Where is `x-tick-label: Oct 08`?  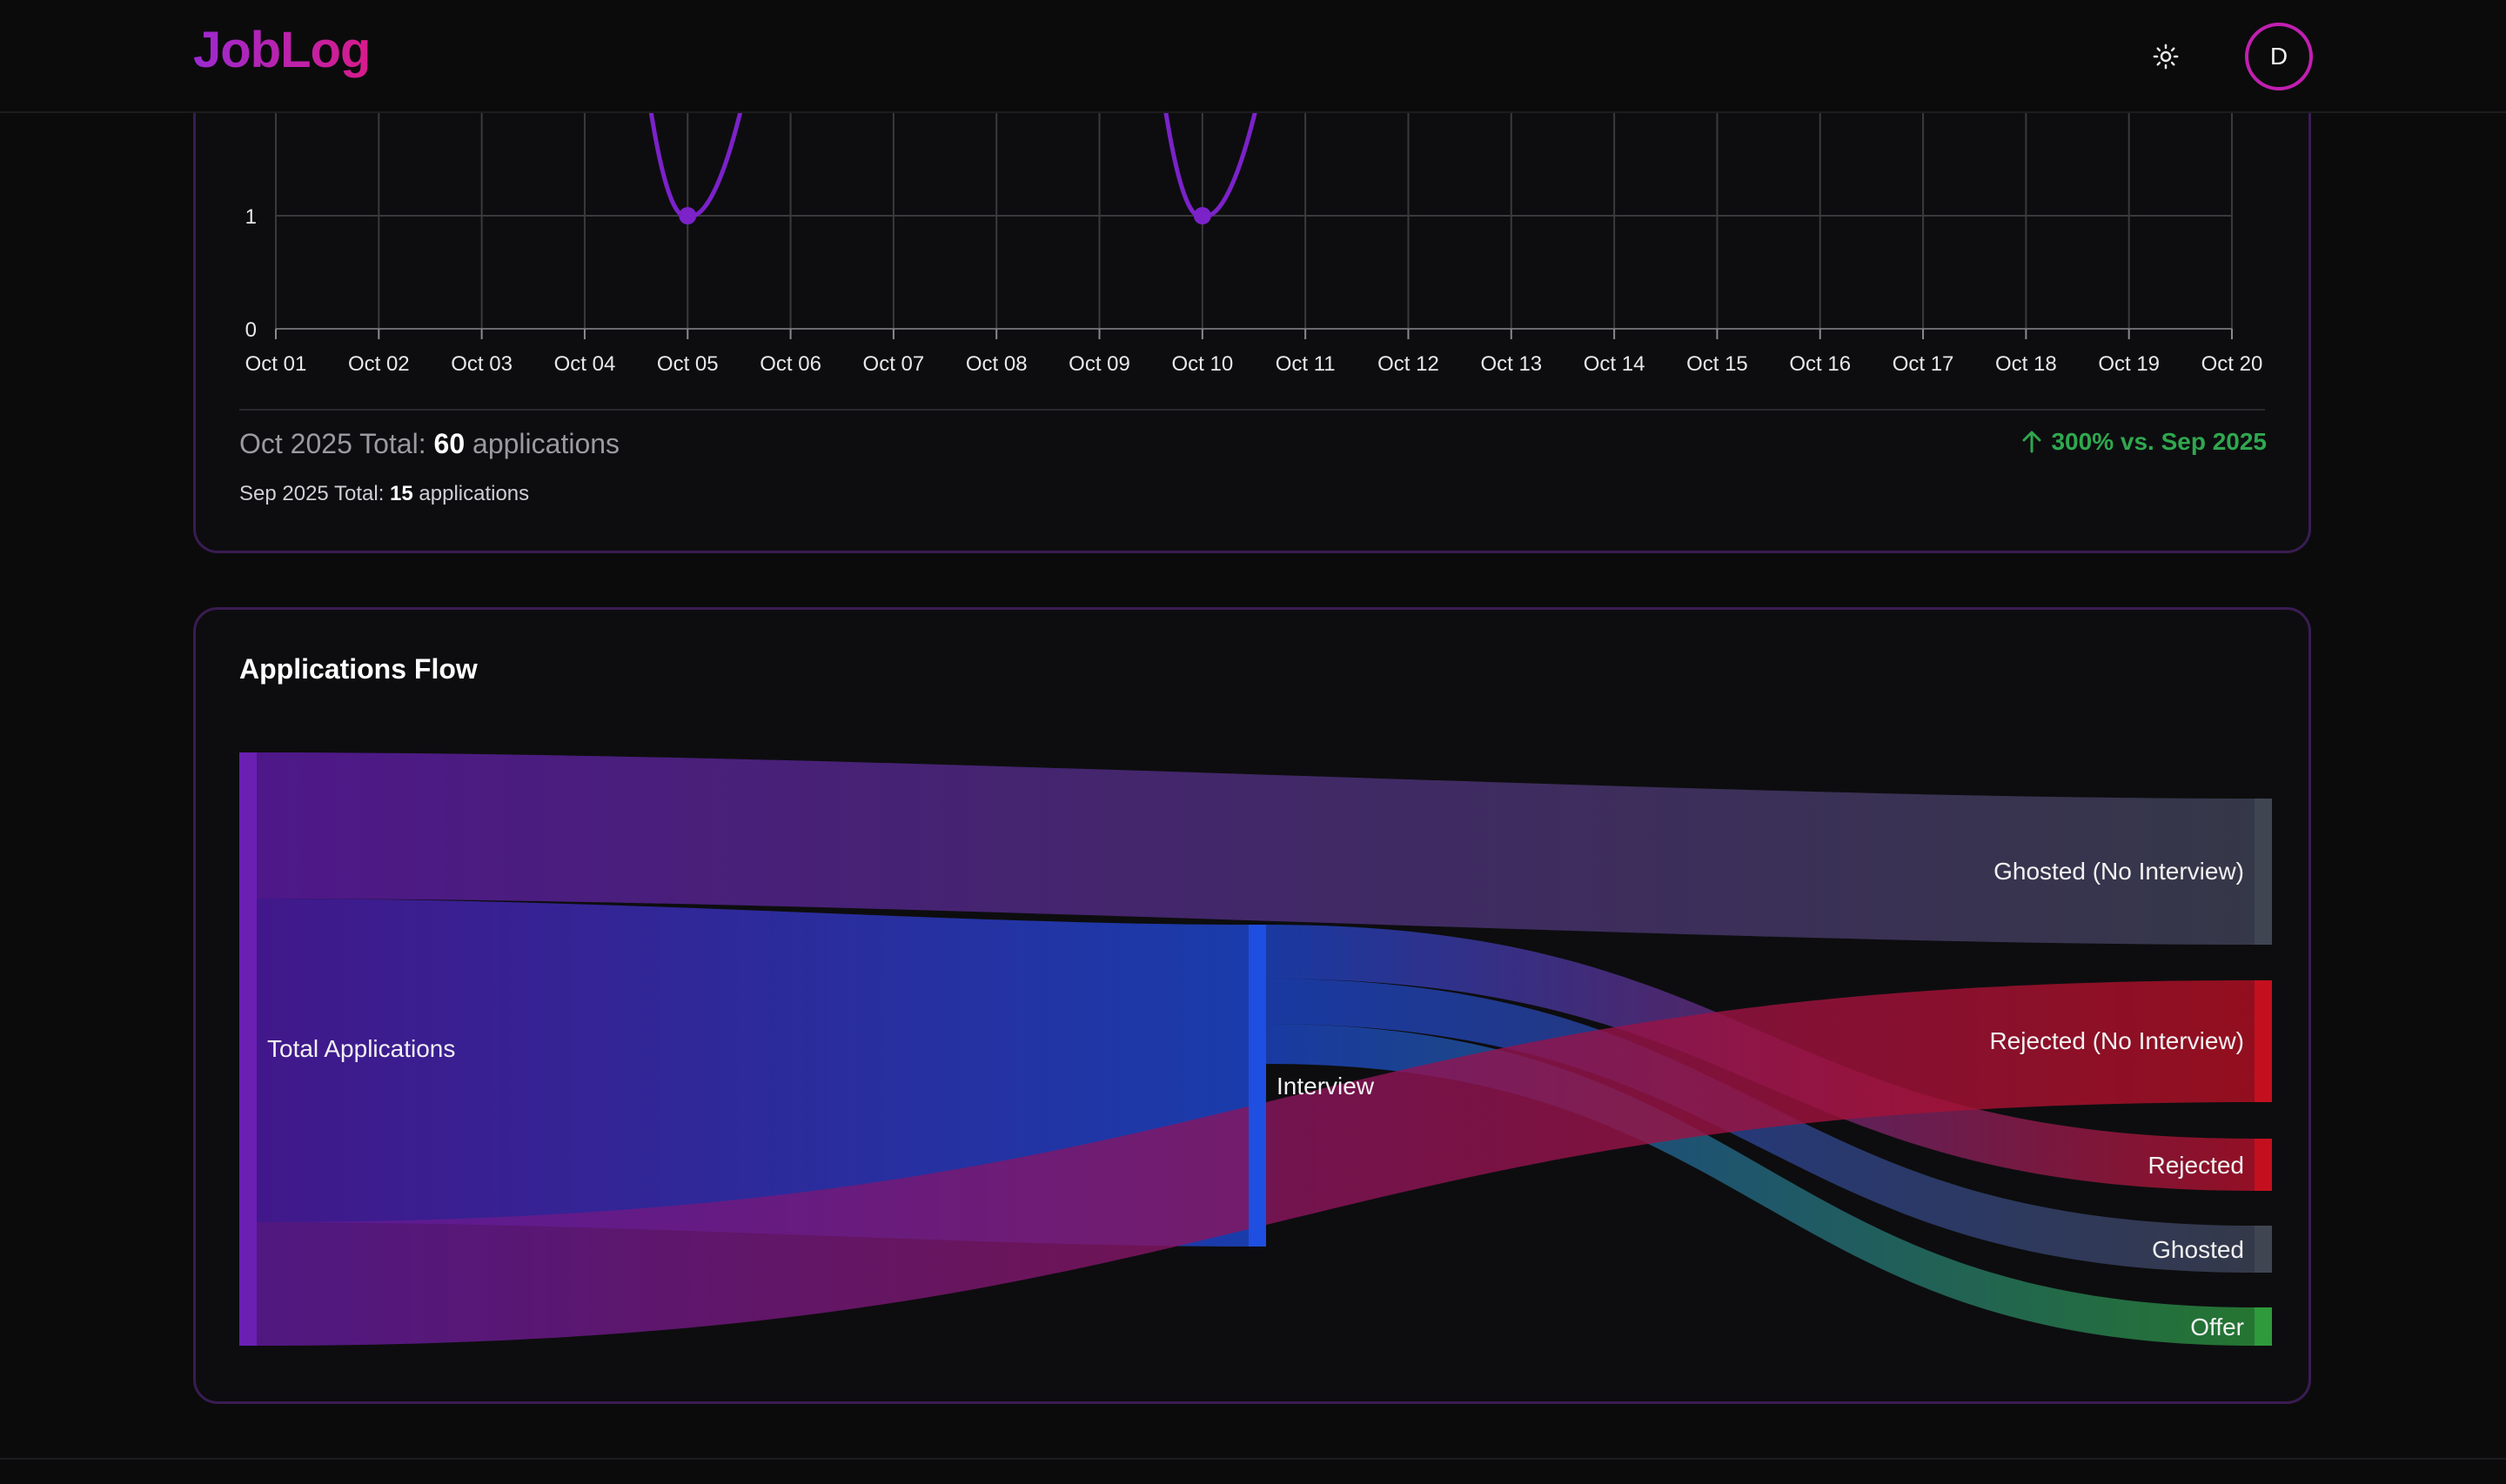
x-tick-label: Oct 08 is located at coordinates (997, 364).